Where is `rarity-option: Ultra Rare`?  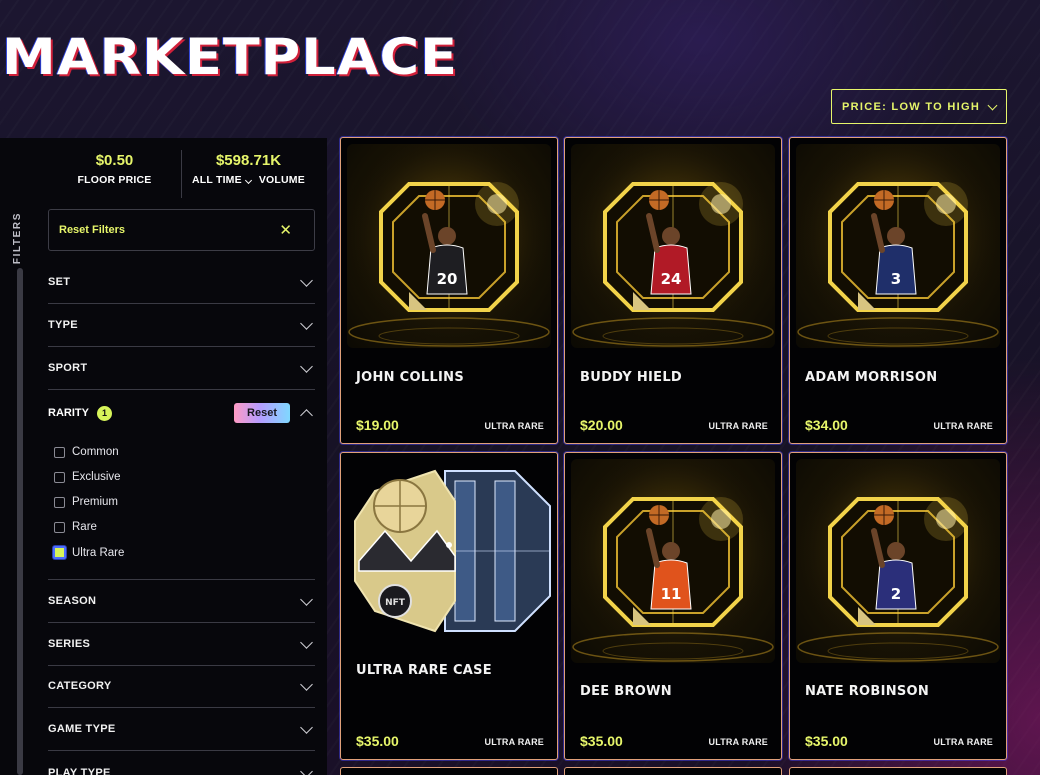 rarity-option: Ultra Rare is located at coordinates (89, 552).